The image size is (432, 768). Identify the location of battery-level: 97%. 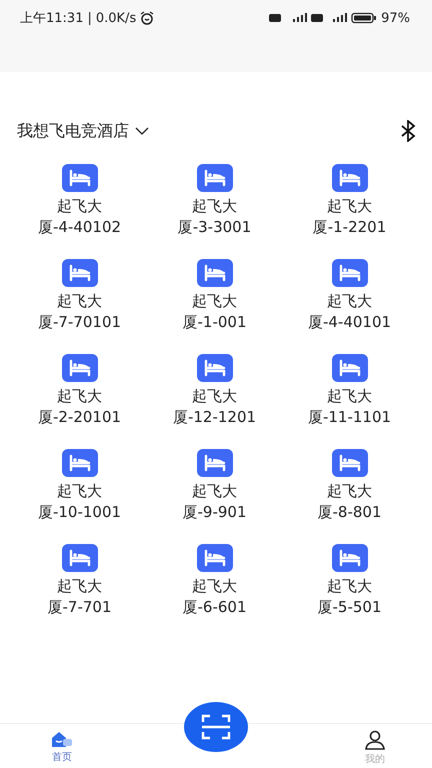
(395, 18).